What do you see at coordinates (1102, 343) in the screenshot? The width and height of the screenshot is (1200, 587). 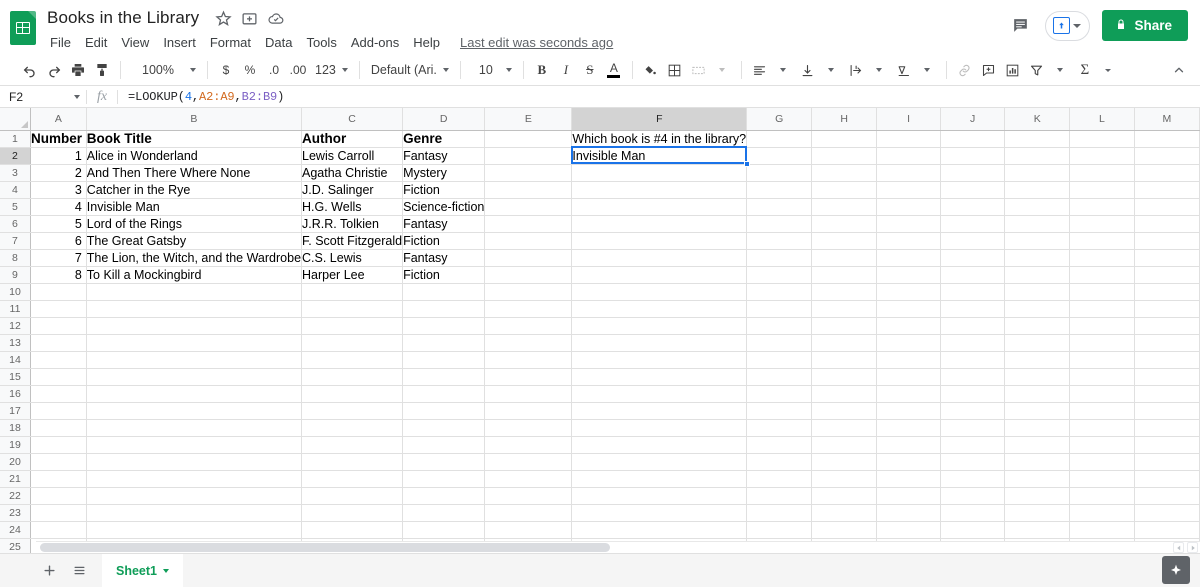 I see `cell-L13` at bounding box center [1102, 343].